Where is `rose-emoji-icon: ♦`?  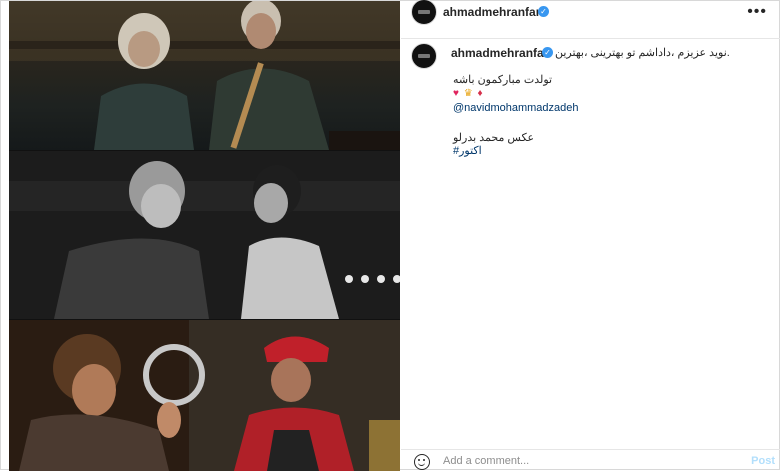
rose-emoji-icon: ♦ is located at coordinates (480, 93).